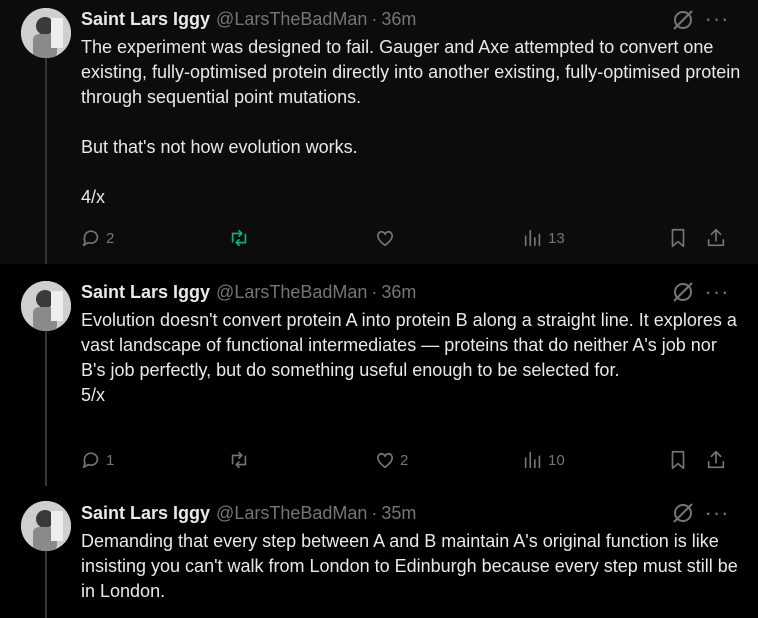 The width and height of the screenshot is (758, 618). Describe the element at coordinates (556, 460) in the screenshot. I see `view-count: 10` at that location.